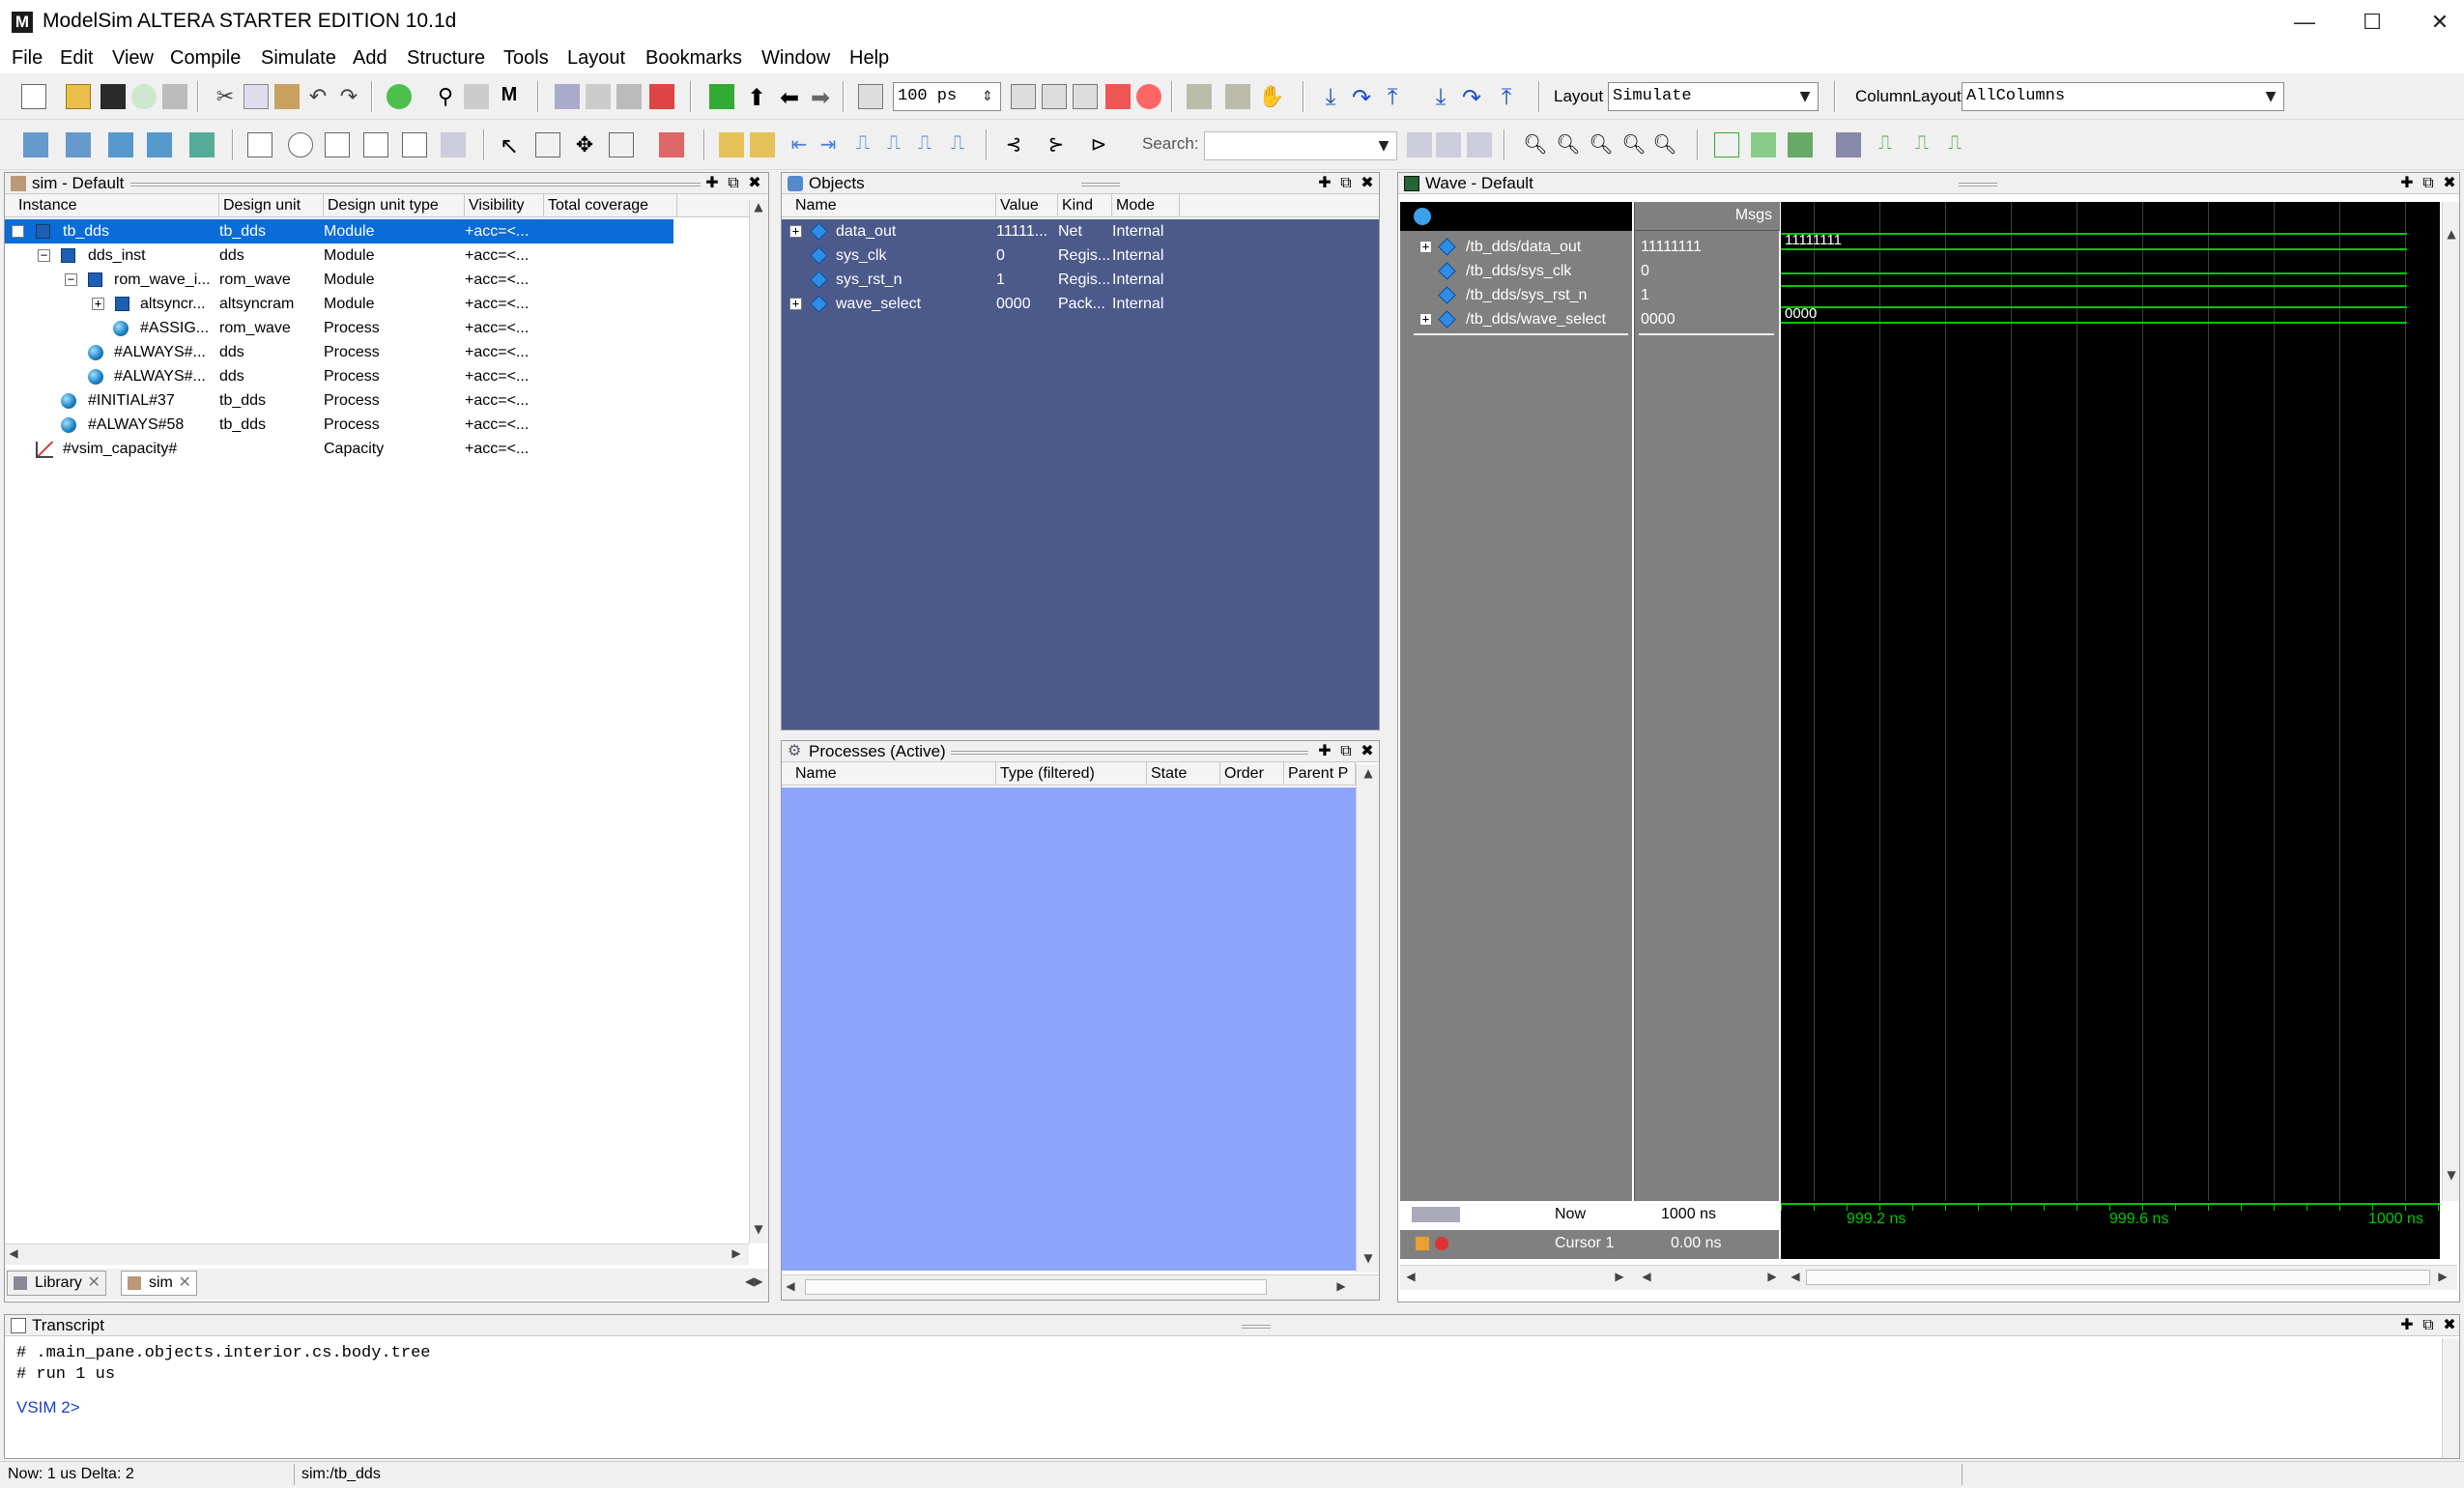 This screenshot has width=2464, height=1488. I want to click on sim-vertical-scrollbar: ▲ ▼, so click(758, 722).